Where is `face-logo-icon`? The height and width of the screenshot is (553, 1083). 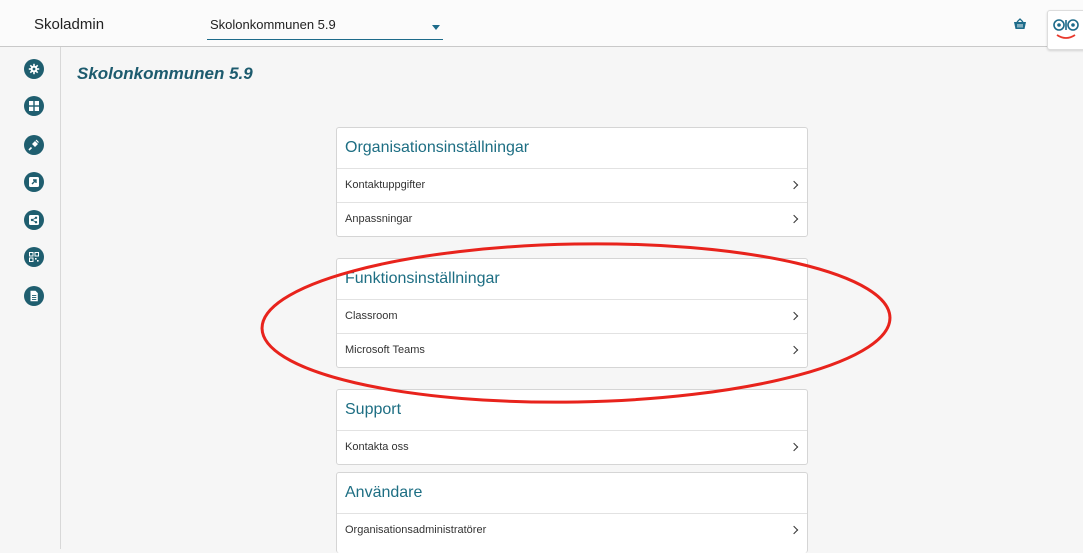
face-logo-icon is located at coordinates (1066, 29).